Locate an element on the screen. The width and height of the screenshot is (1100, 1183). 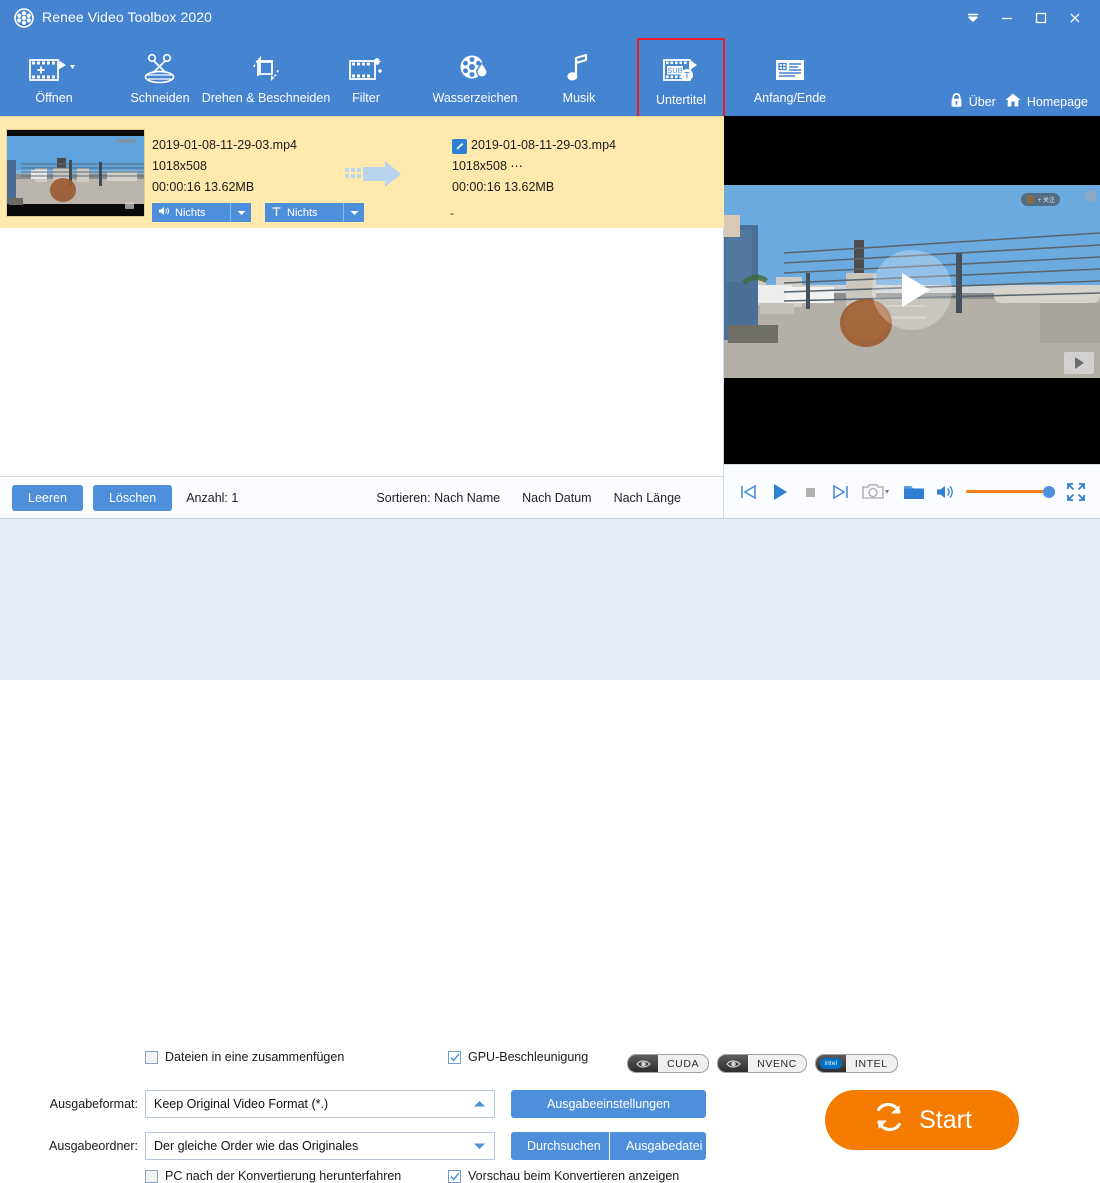
video-preview: + 关注 is located at coordinates (912, 290).